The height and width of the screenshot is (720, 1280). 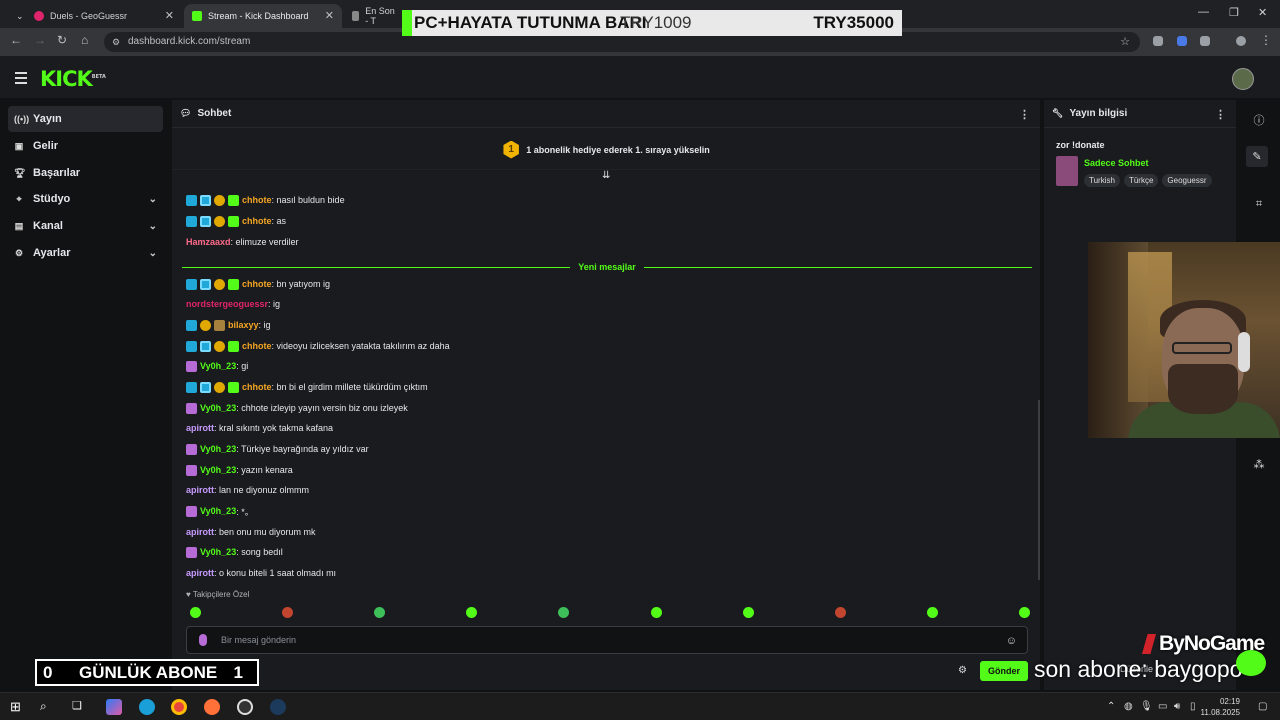 What do you see at coordinates (1004, 671) in the screenshot?
I see `send-button: Gönder` at bounding box center [1004, 671].